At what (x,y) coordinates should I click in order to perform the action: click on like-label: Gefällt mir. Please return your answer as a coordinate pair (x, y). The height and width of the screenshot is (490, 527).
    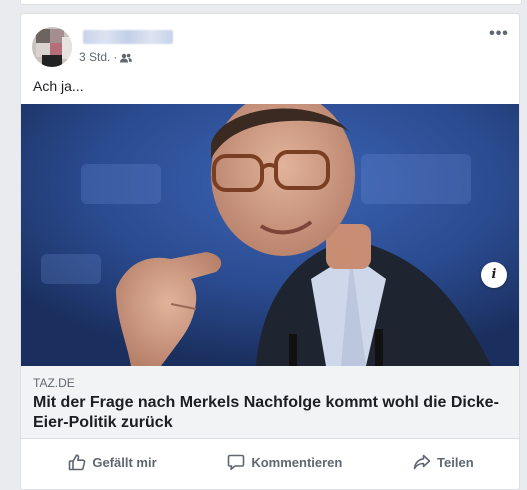
    Looking at the image, I should click on (124, 462).